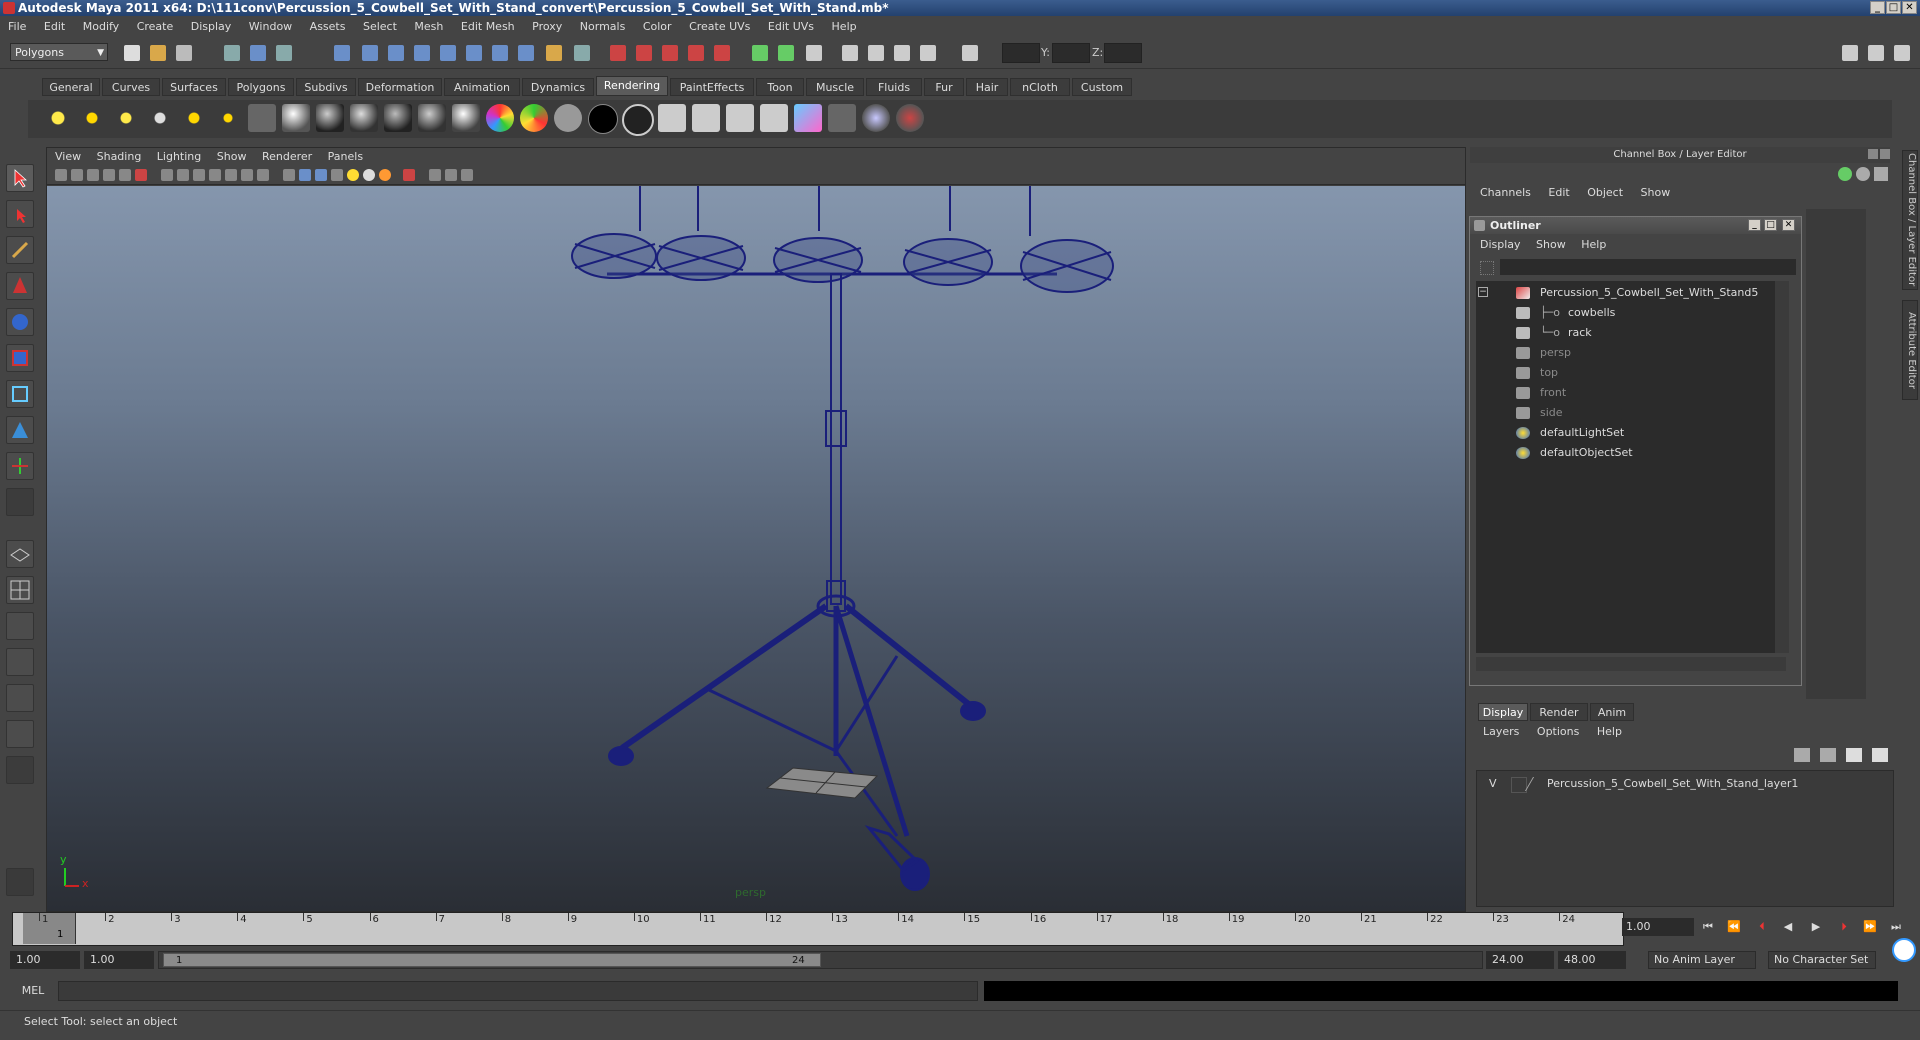  Describe the element at coordinates (261, 87) in the screenshot. I see `shelf-tab-polygons: Polygons` at that location.